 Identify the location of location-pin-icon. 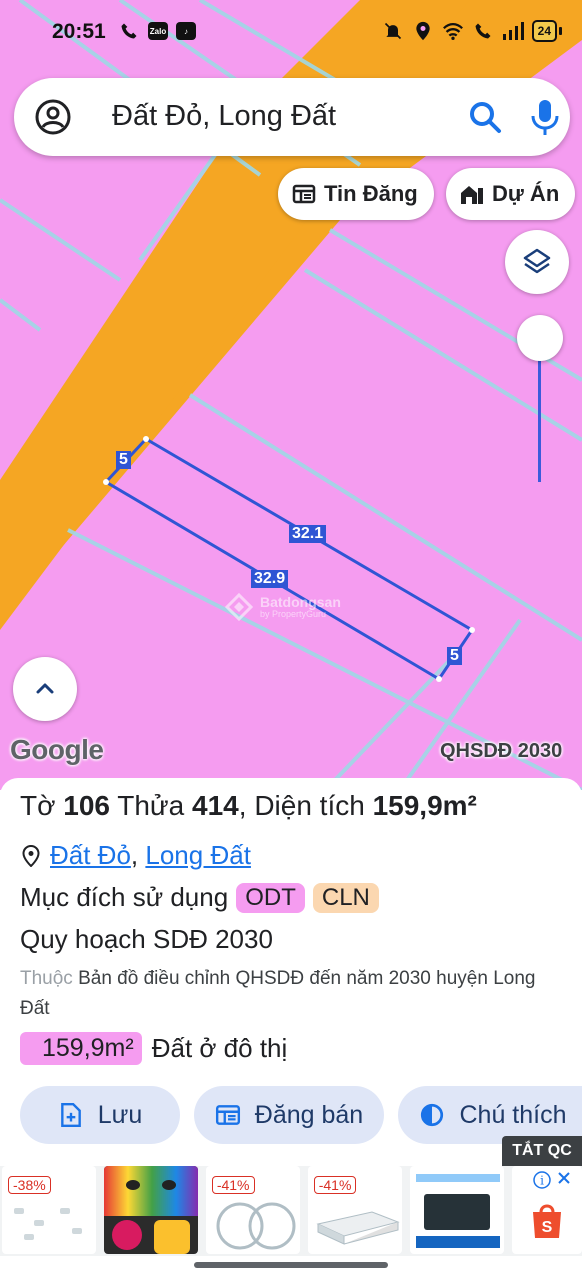
(31, 855).